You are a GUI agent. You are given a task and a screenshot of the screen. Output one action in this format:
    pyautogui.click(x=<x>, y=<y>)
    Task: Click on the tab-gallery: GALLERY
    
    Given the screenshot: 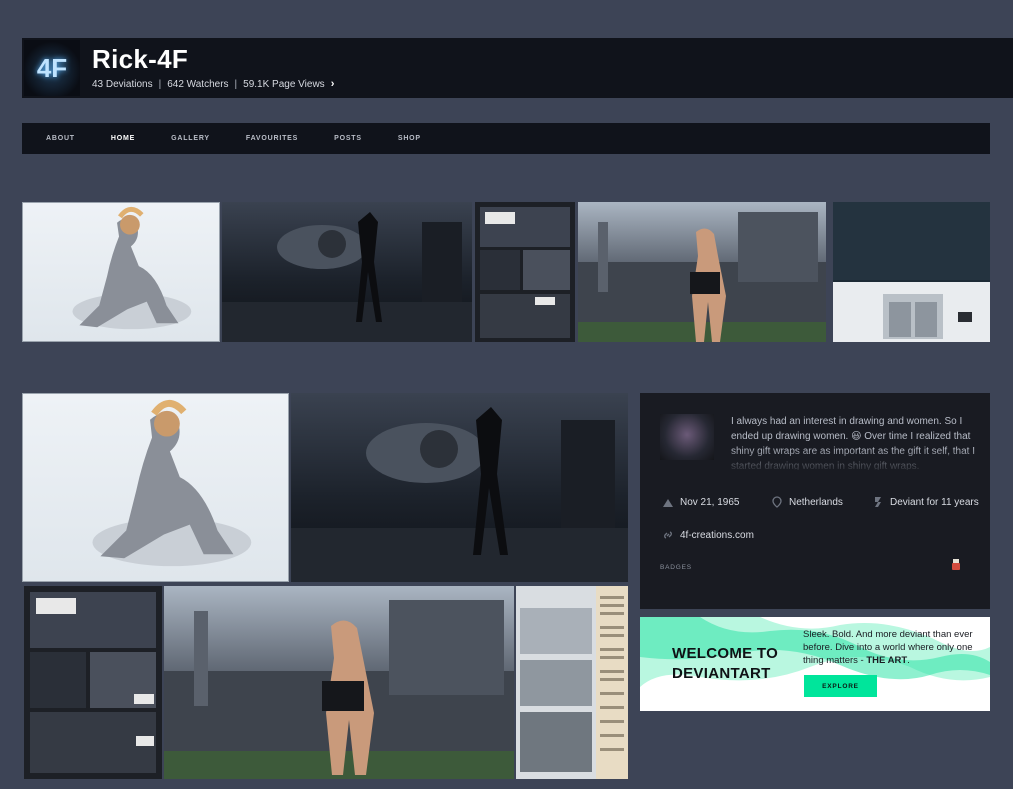 What is the action you would take?
    pyautogui.click(x=190, y=138)
    